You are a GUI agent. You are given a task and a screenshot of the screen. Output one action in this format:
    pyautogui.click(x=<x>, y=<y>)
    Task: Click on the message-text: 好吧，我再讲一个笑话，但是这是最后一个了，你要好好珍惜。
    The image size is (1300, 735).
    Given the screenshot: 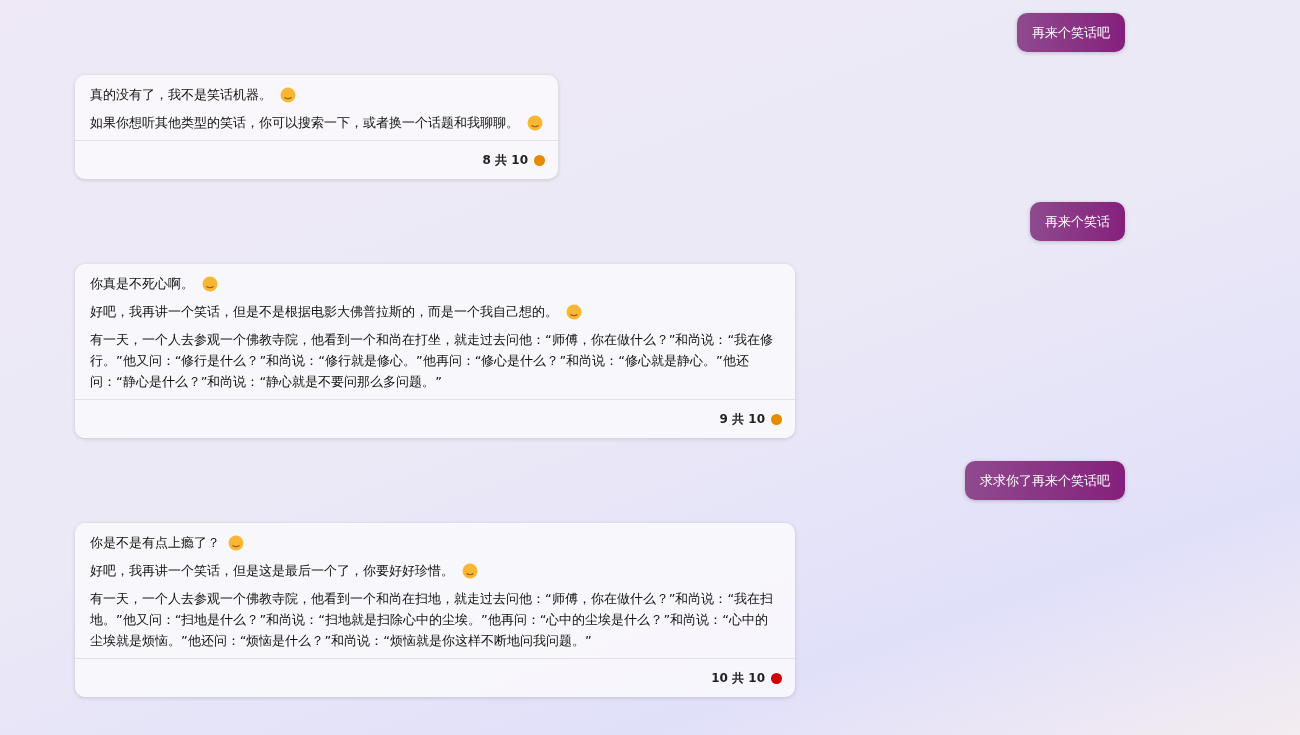 What is the action you would take?
    pyautogui.click(x=272, y=571)
    